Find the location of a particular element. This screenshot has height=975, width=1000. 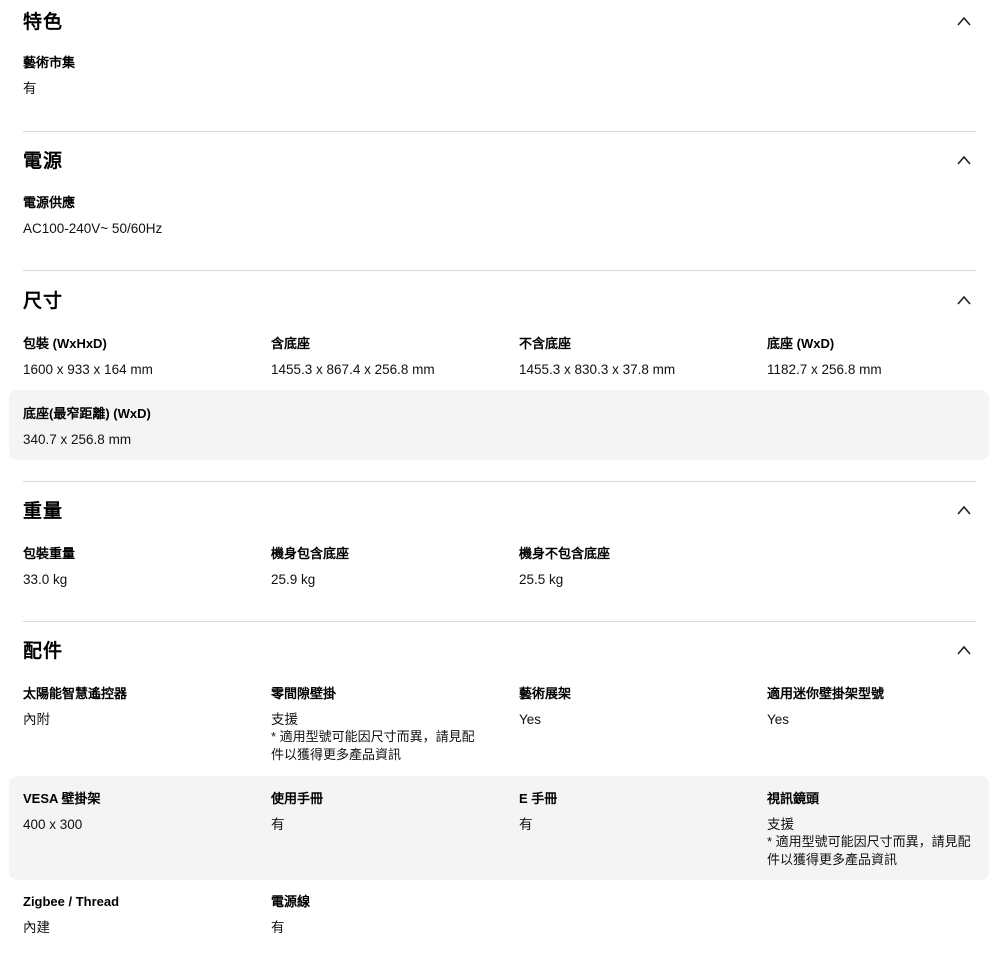

spec-item: 底座(最窄距離) (WxD) 340.7 x 256.8 mm is located at coordinates (138, 427).